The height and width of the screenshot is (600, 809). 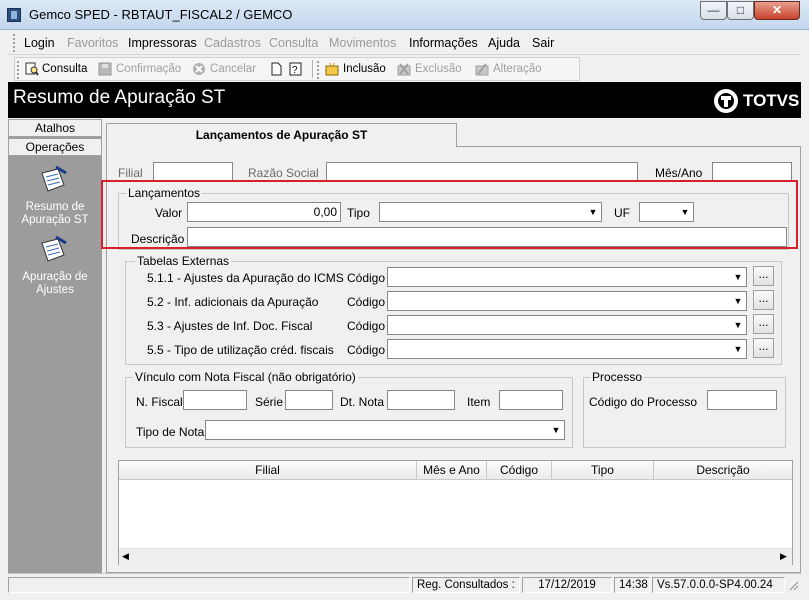 I want to click on descricao-label: Descrição, so click(x=158, y=239).